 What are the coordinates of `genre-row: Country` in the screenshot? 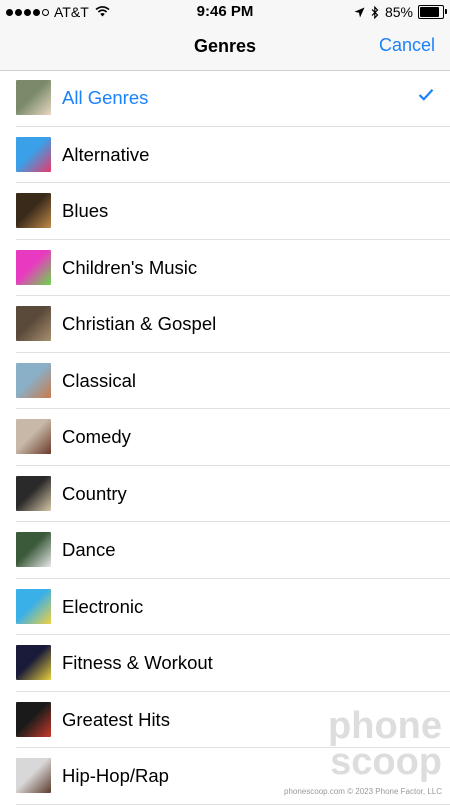 It's located at (225, 494).